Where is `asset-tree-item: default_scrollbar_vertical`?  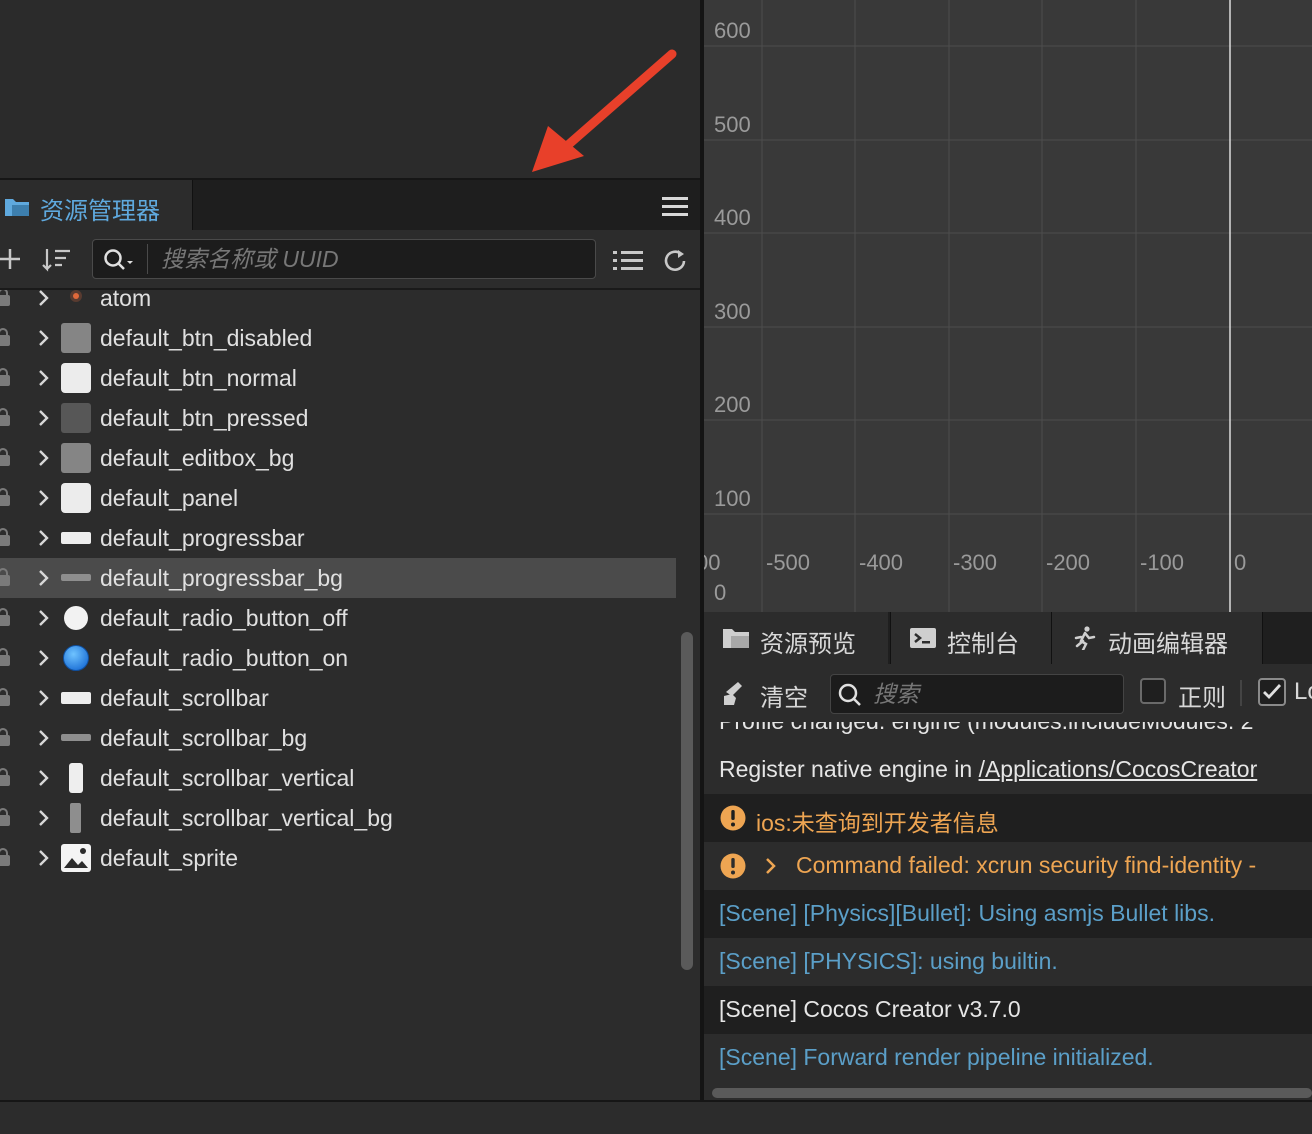
asset-tree-item: default_scrollbar_vertical is located at coordinates (338, 778).